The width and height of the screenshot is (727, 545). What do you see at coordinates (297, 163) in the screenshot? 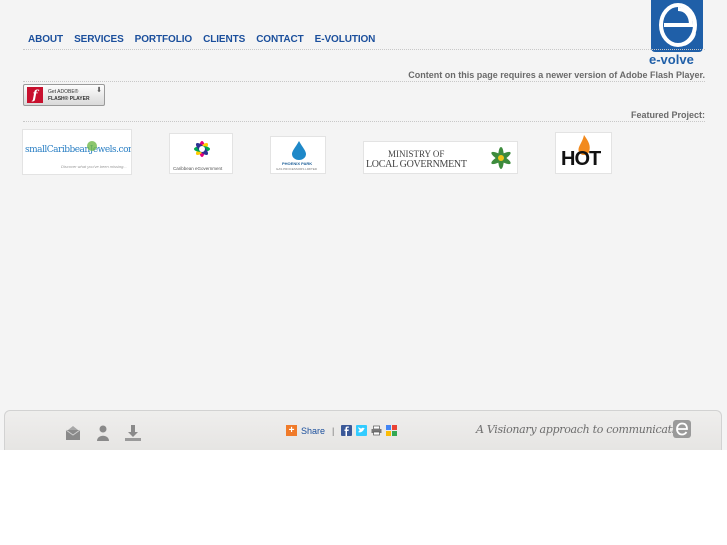
I see `client-name: PHOENIX PARK` at bounding box center [297, 163].